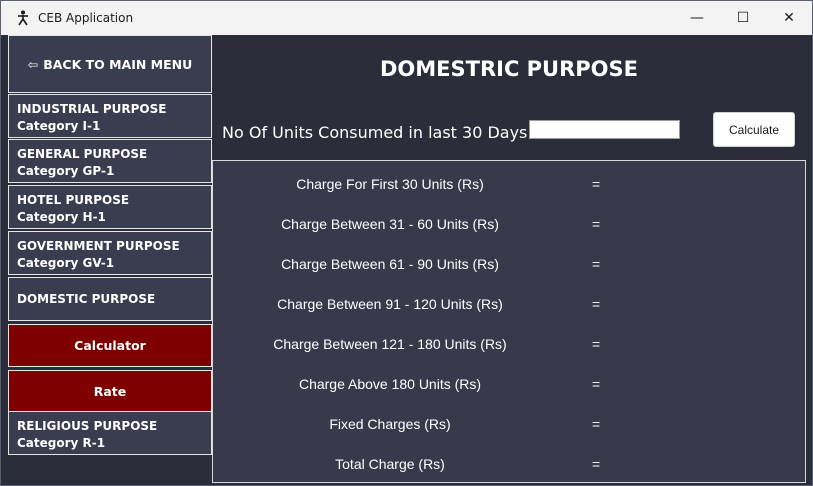 Image resolution: width=813 pixels, height=486 pixels. I want to click on result-label: Charge Above 180 Units (Rs), so click(390, 384).